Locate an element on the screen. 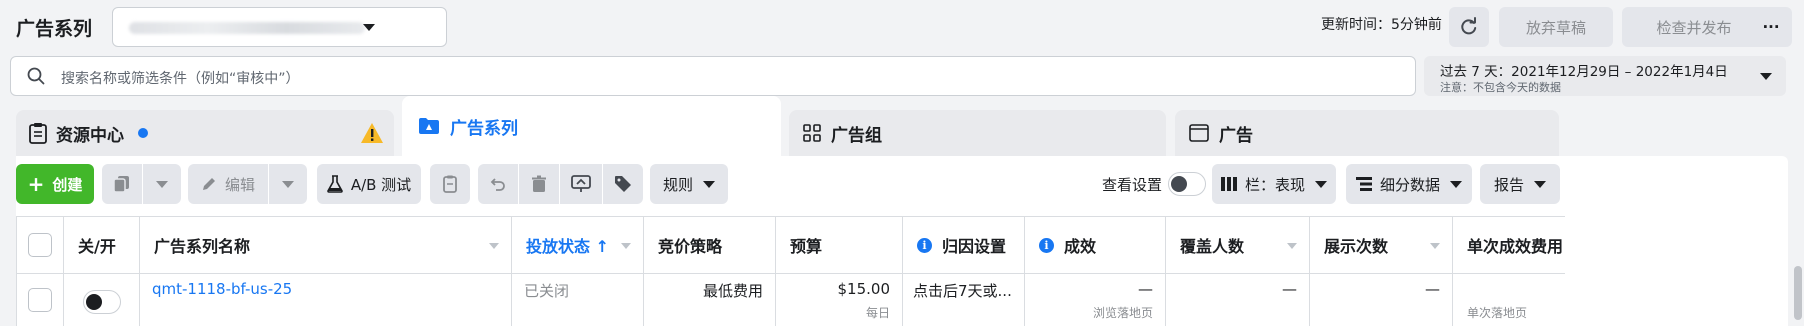  date-range-text: 过去 7 天：2021年12月29日 – 2022年1月4日 is located at coordinates (1584, 72).